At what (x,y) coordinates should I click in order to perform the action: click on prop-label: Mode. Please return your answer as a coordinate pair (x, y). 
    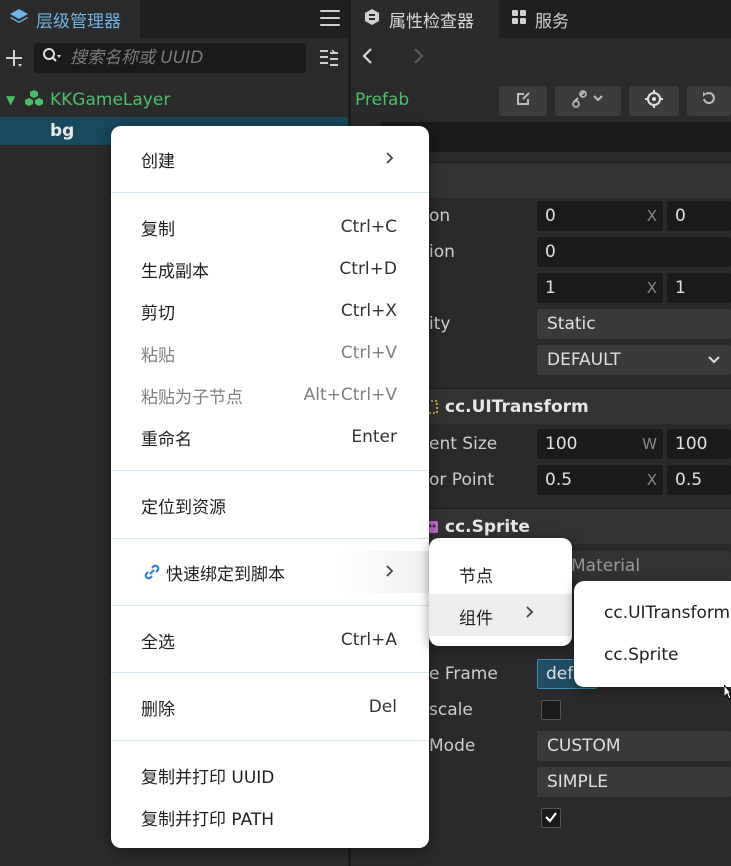
    Looking at the image, I should click on (452, 746).